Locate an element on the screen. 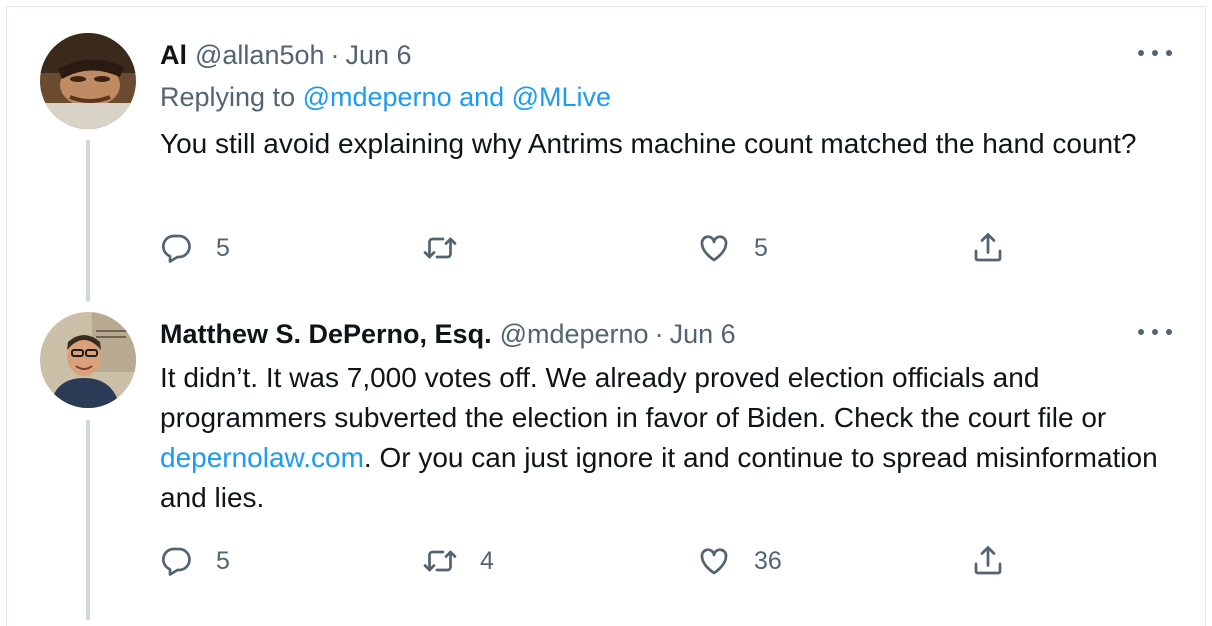 This screenshot has width=1212, height=626. like-button: 5 is located at coordinates (732, 248).